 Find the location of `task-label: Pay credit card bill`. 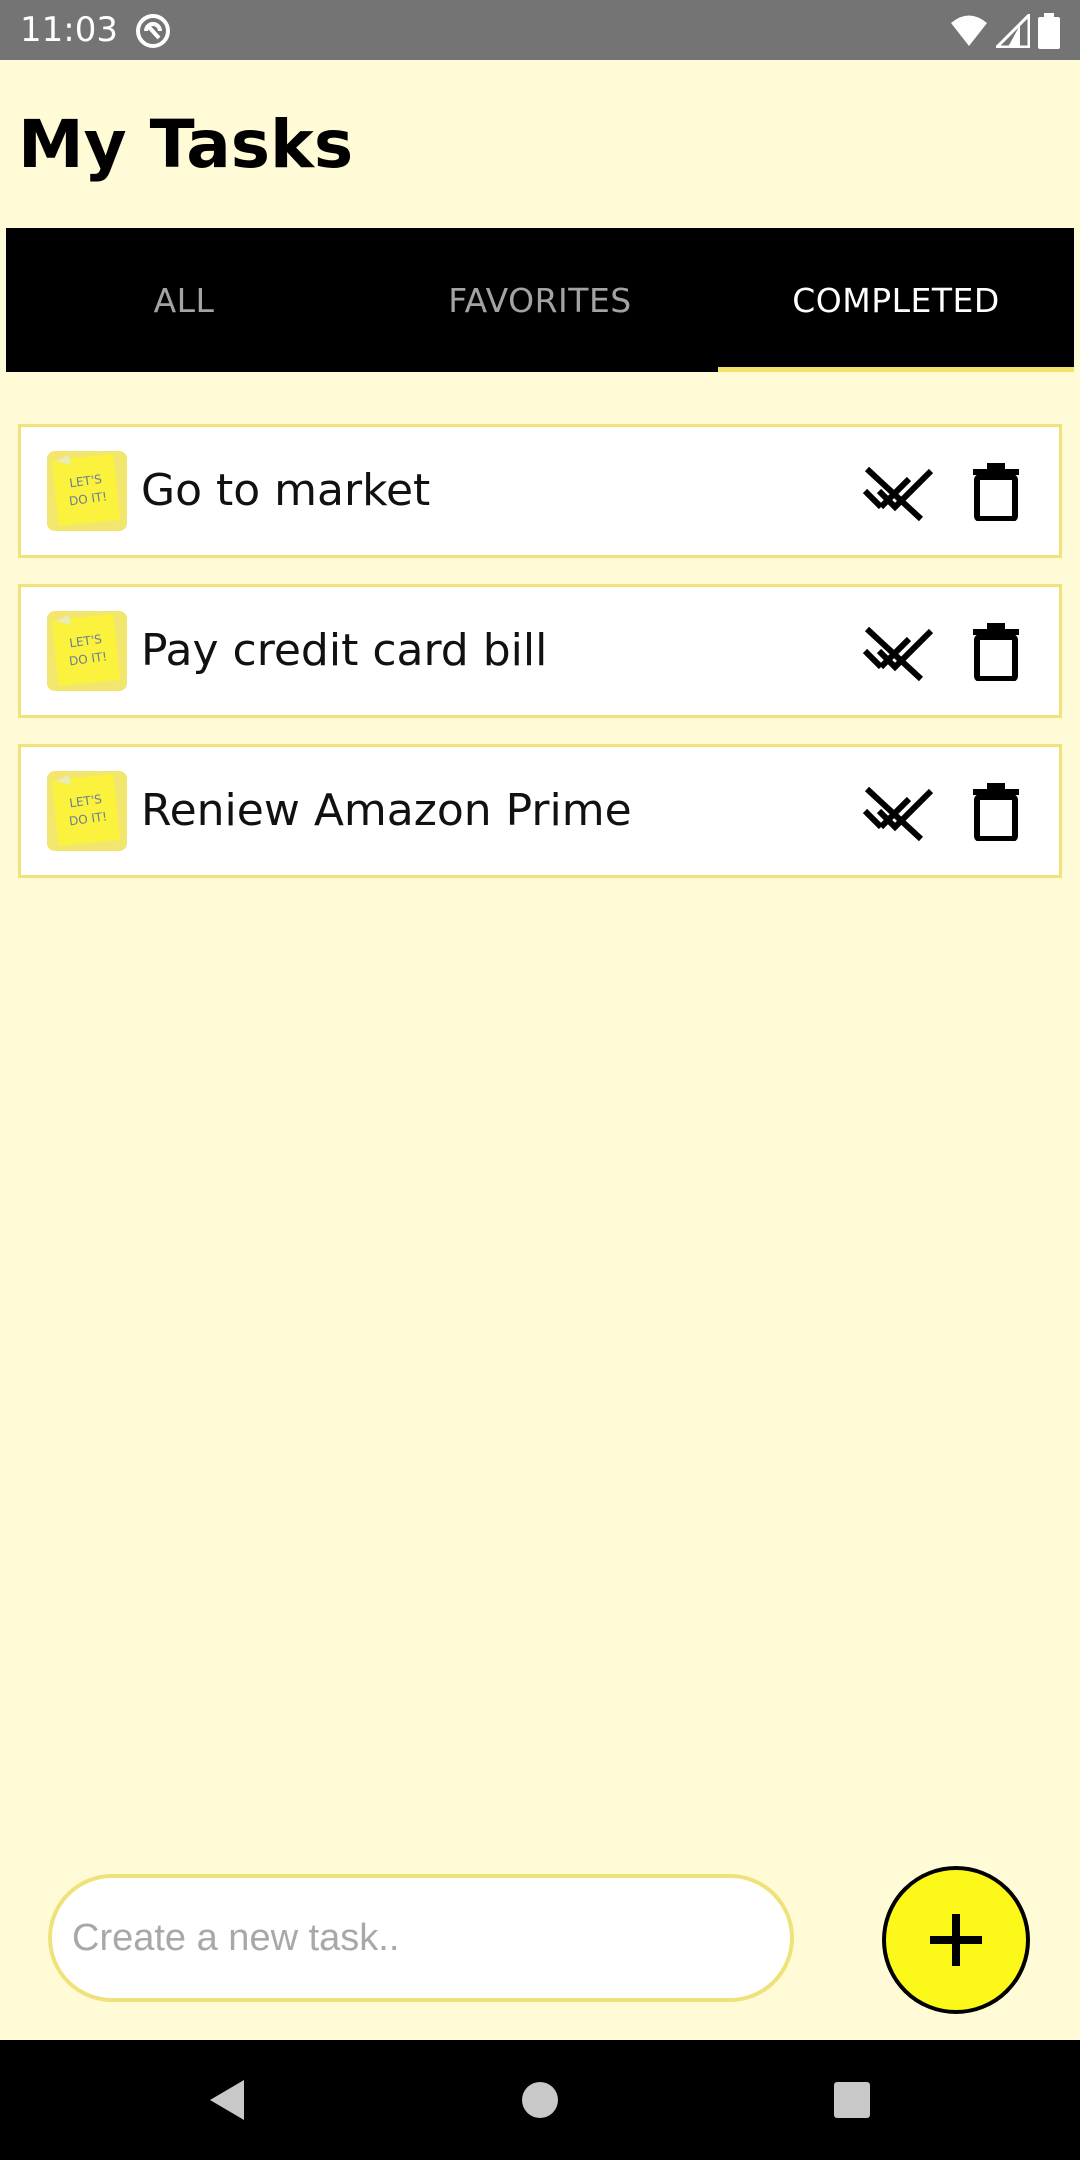

task-label: Pay credit card bill is located at coordinates (344, 650).